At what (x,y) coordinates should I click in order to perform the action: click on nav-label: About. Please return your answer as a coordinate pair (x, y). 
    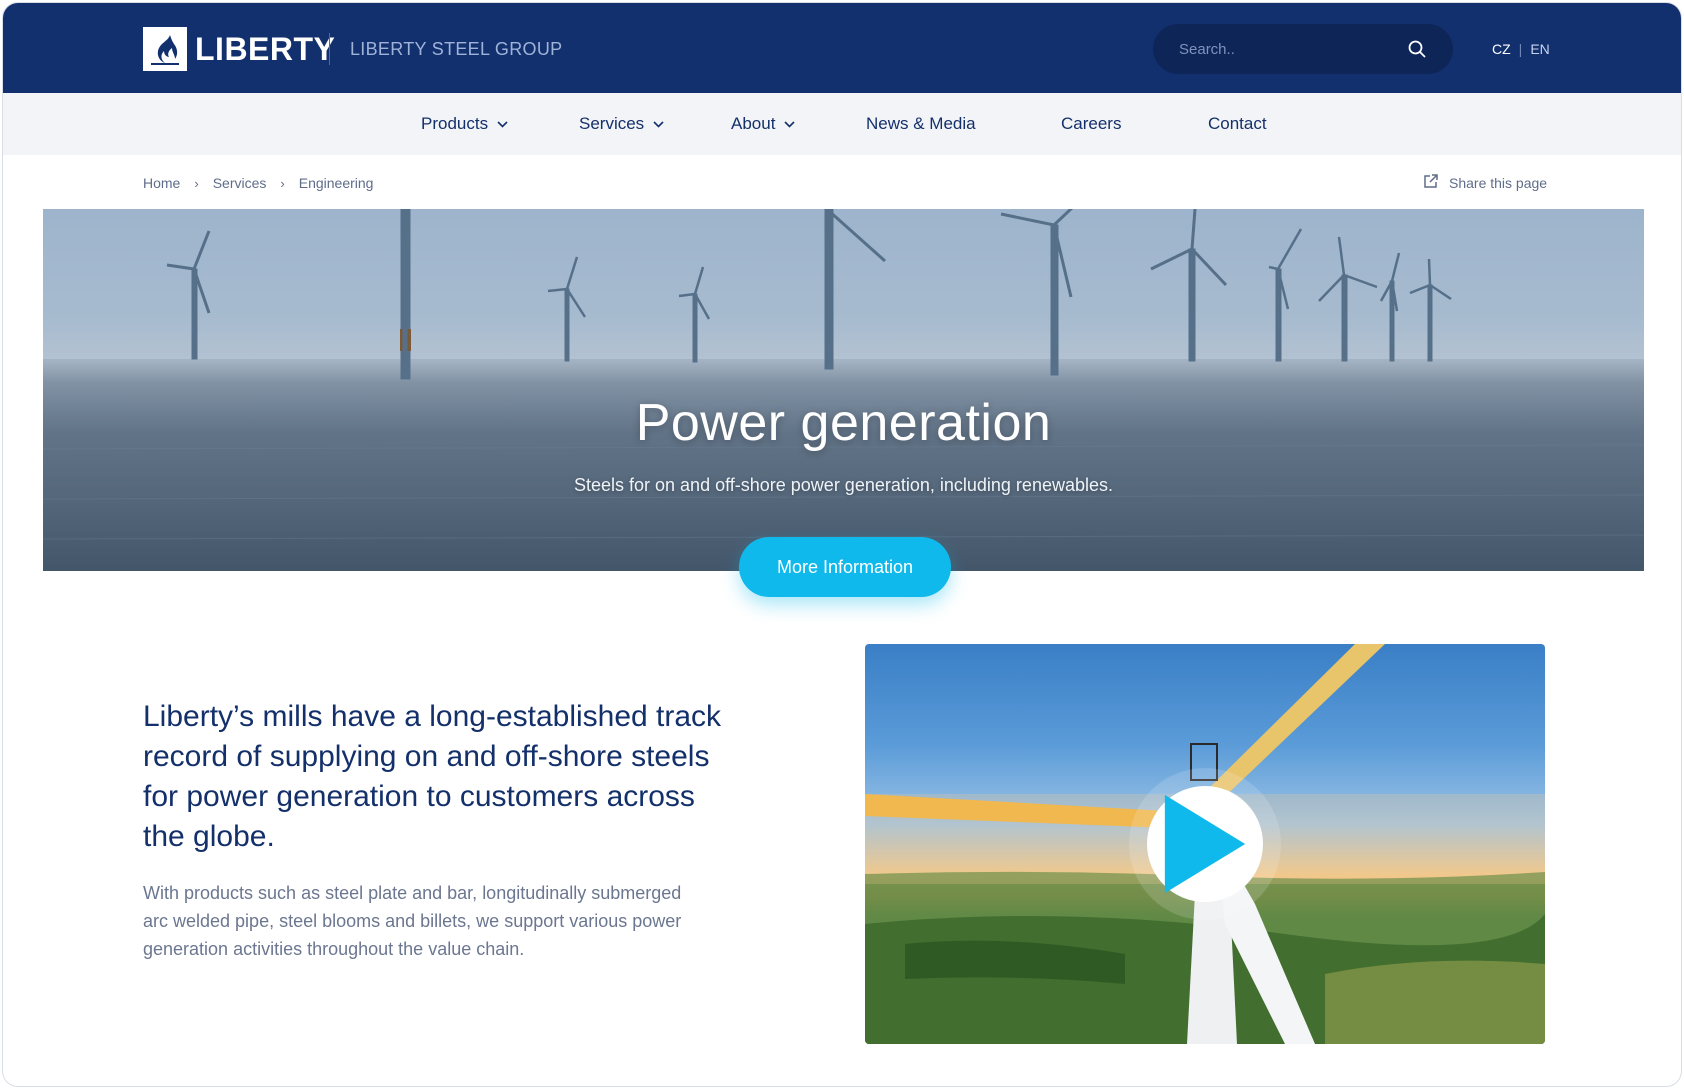
    Looking at the image, I should click on (753, 123).